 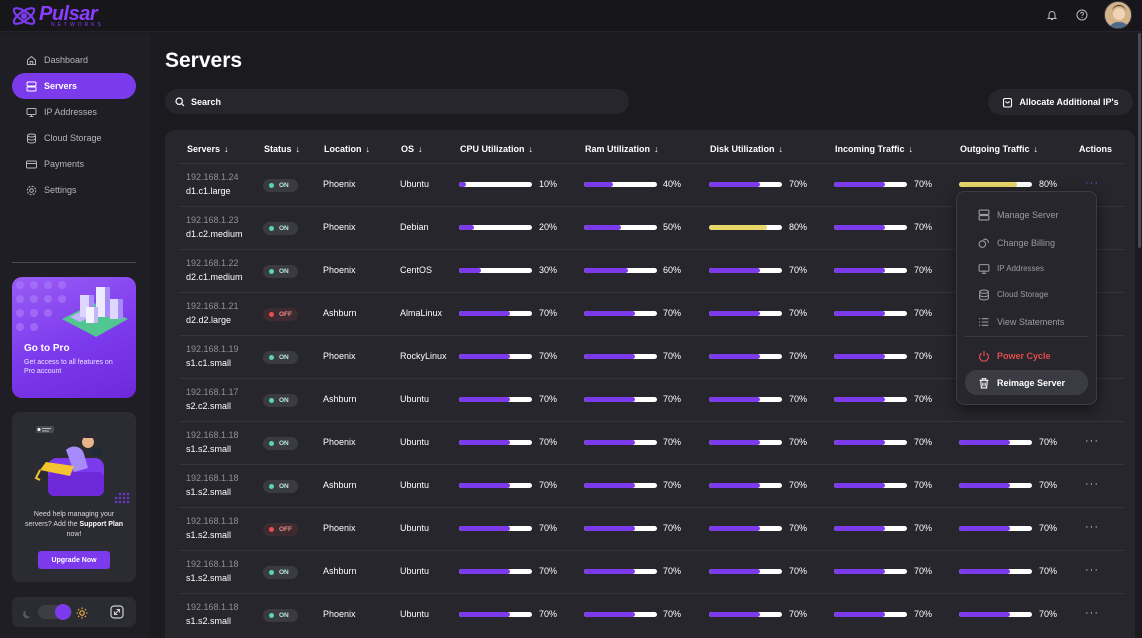 What do you see at coordinates (74, 138) in the screenshot?
I see `sidebar-item-cloud-storage: Cloud Storage` at bounding box center [74, 138].